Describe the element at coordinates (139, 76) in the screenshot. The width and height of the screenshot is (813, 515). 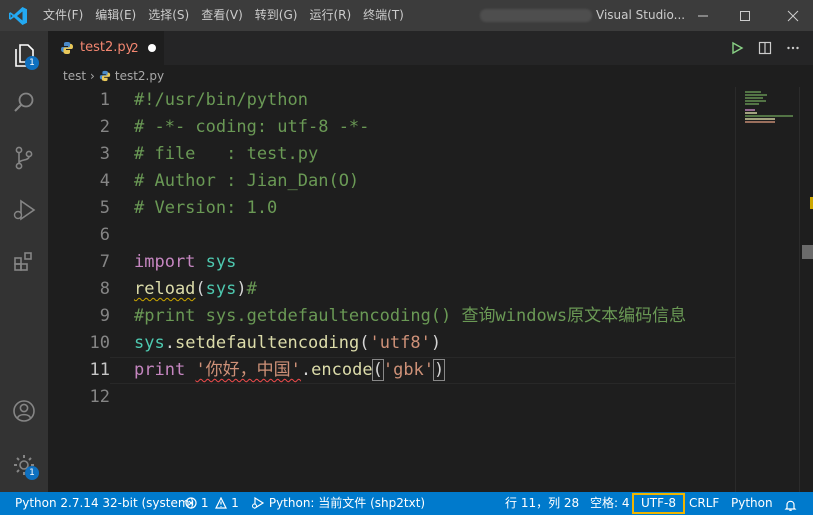
I see `breadcrumb-file: test2.py` at that location.